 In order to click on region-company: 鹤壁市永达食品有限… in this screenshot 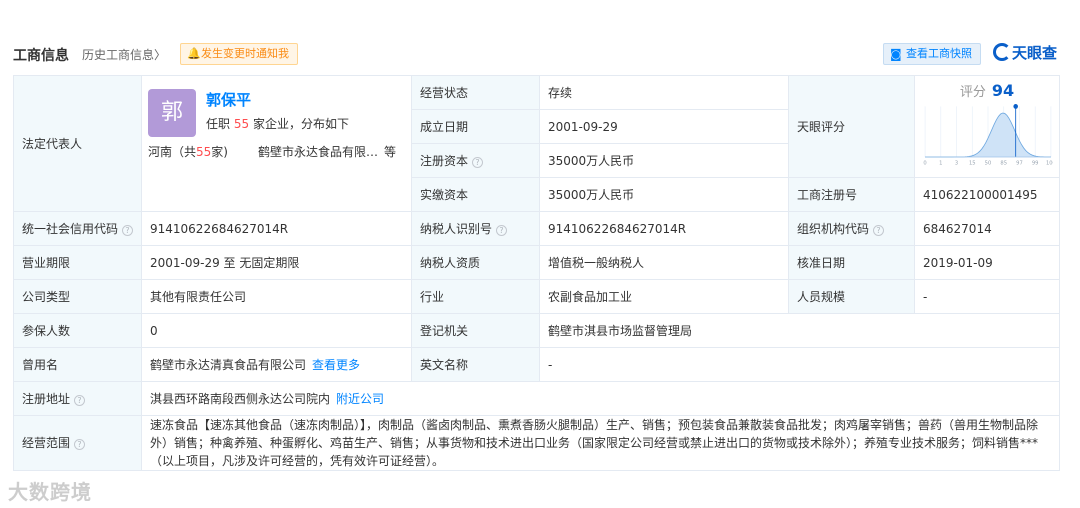, I will do `click(318, 152)`.